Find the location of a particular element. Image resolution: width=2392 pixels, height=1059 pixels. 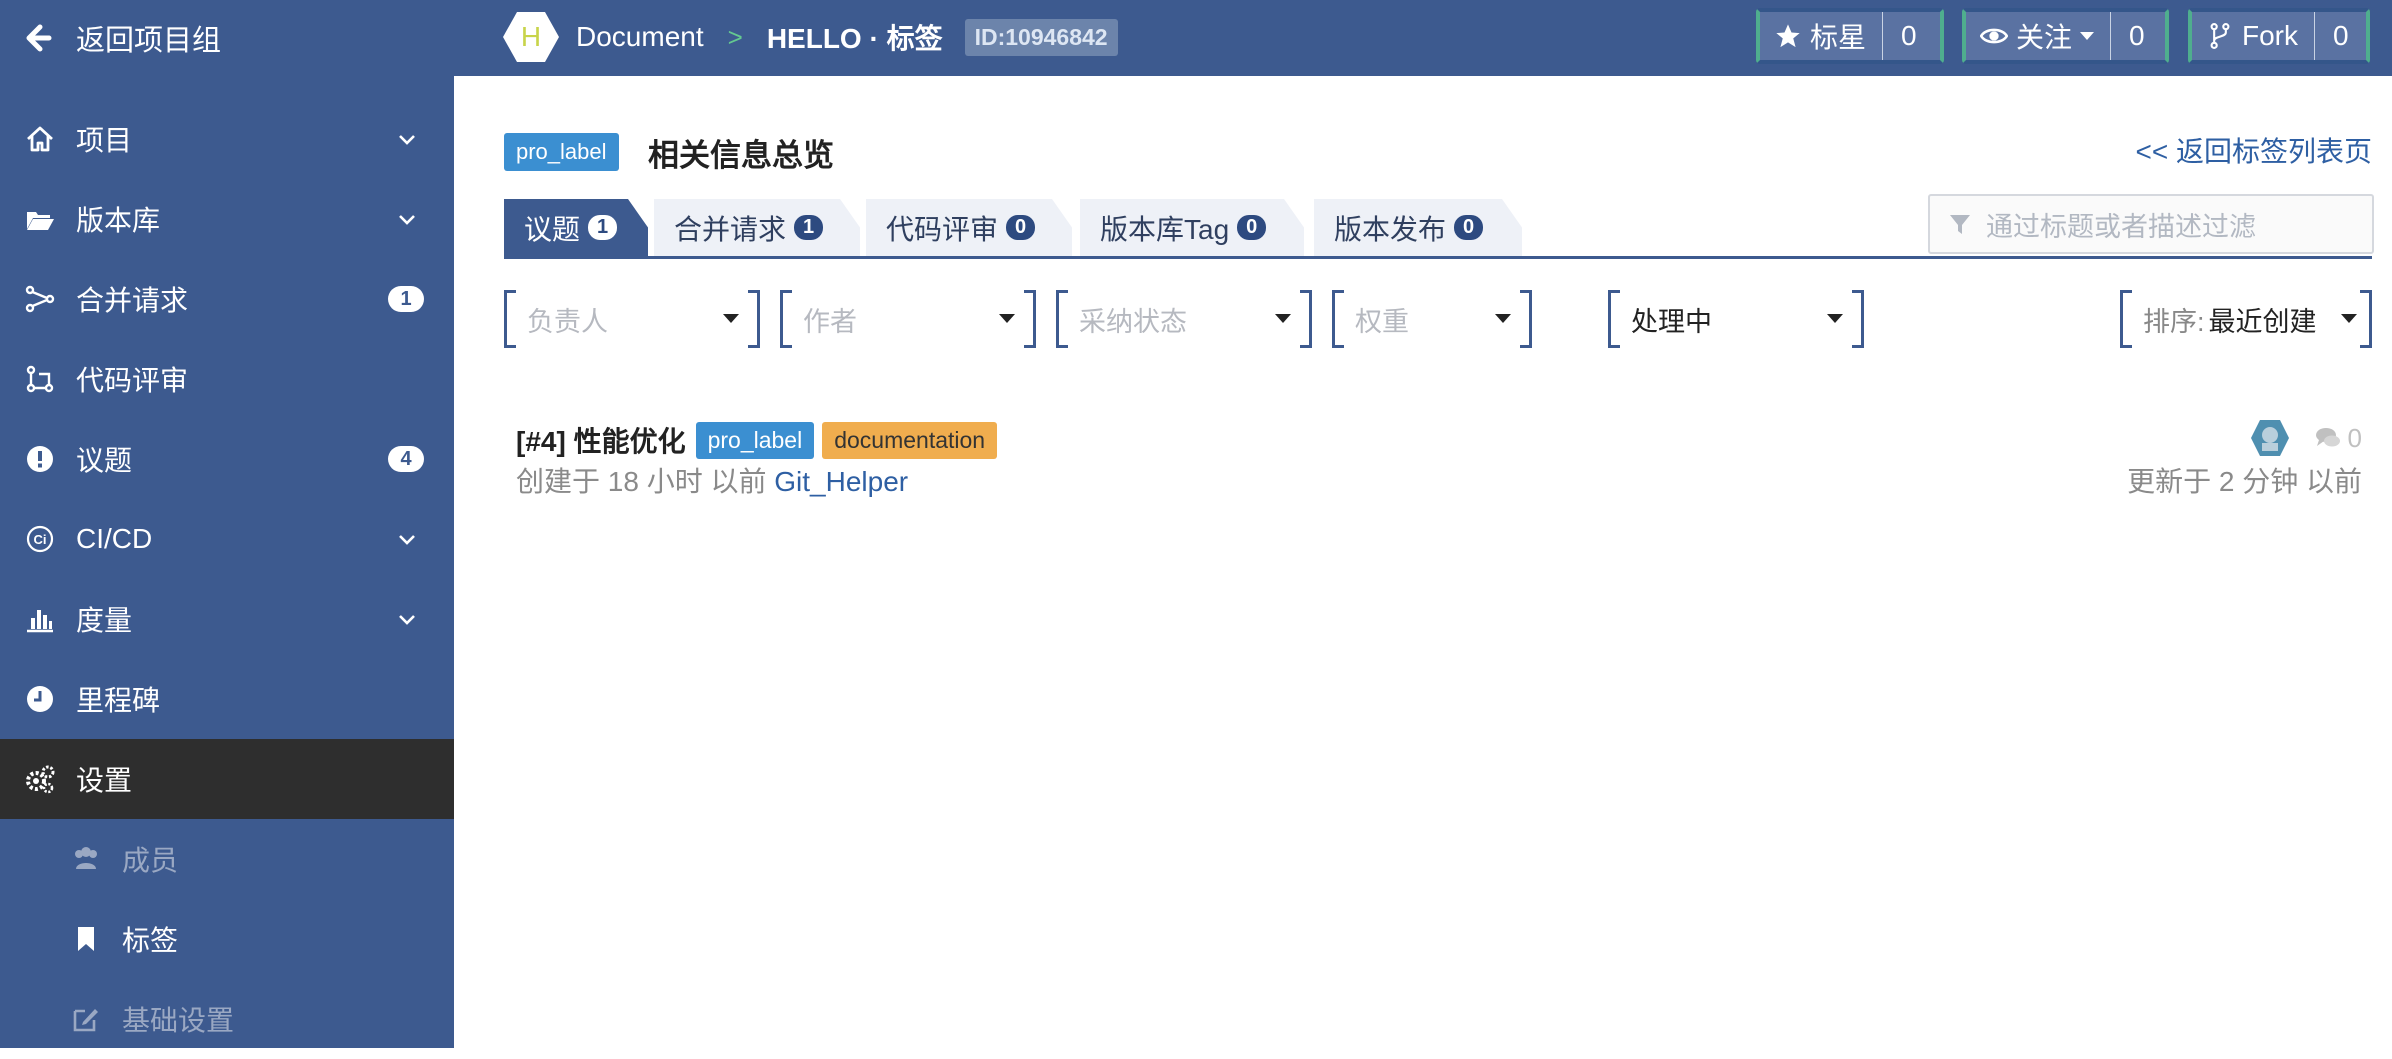

sidebar-subitem-label: 标签 is located at coordinates (150, 940).